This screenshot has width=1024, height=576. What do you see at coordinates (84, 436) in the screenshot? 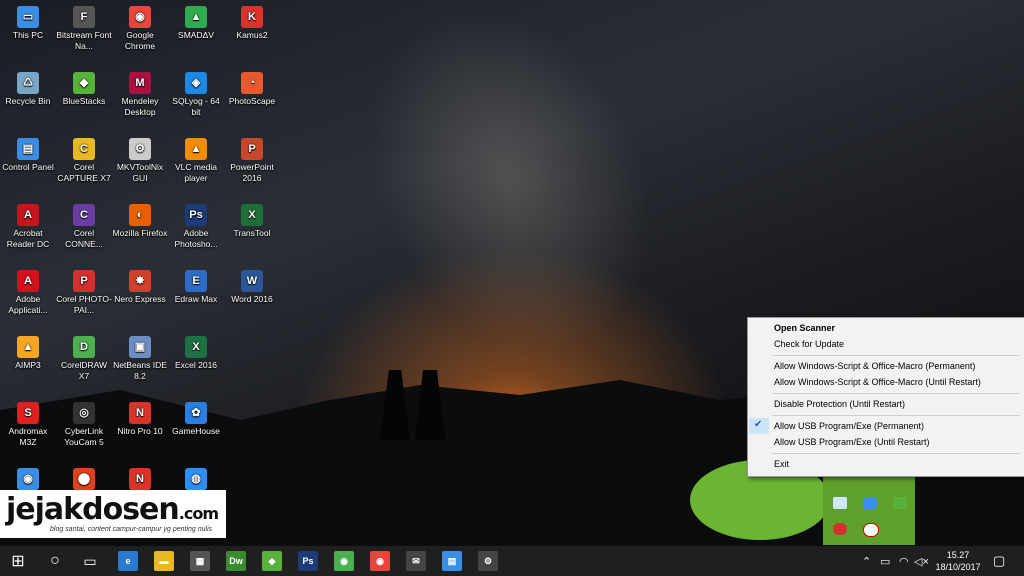
I see `desktop-icon-label: CyberLink YouCam 5` at bounding box center [84, 436].